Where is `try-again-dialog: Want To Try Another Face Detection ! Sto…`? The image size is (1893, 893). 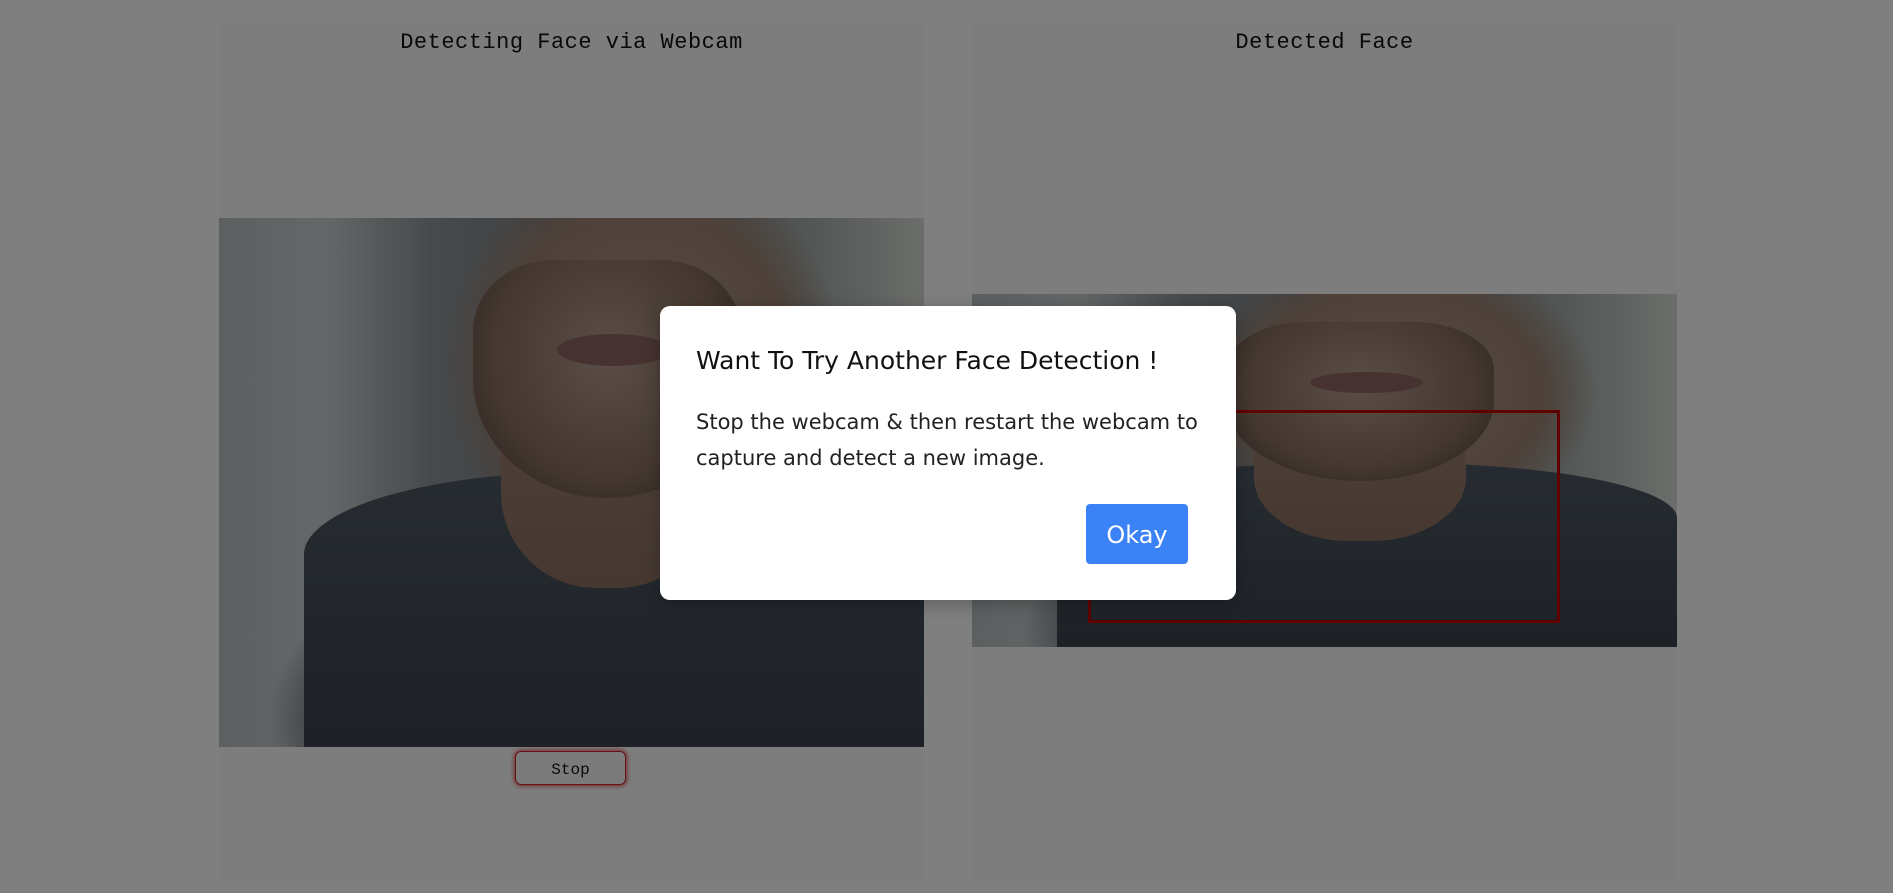
try-again-dialog: Want To Try Another Face Detection ! Sto… is located at coordinates (948, 453).